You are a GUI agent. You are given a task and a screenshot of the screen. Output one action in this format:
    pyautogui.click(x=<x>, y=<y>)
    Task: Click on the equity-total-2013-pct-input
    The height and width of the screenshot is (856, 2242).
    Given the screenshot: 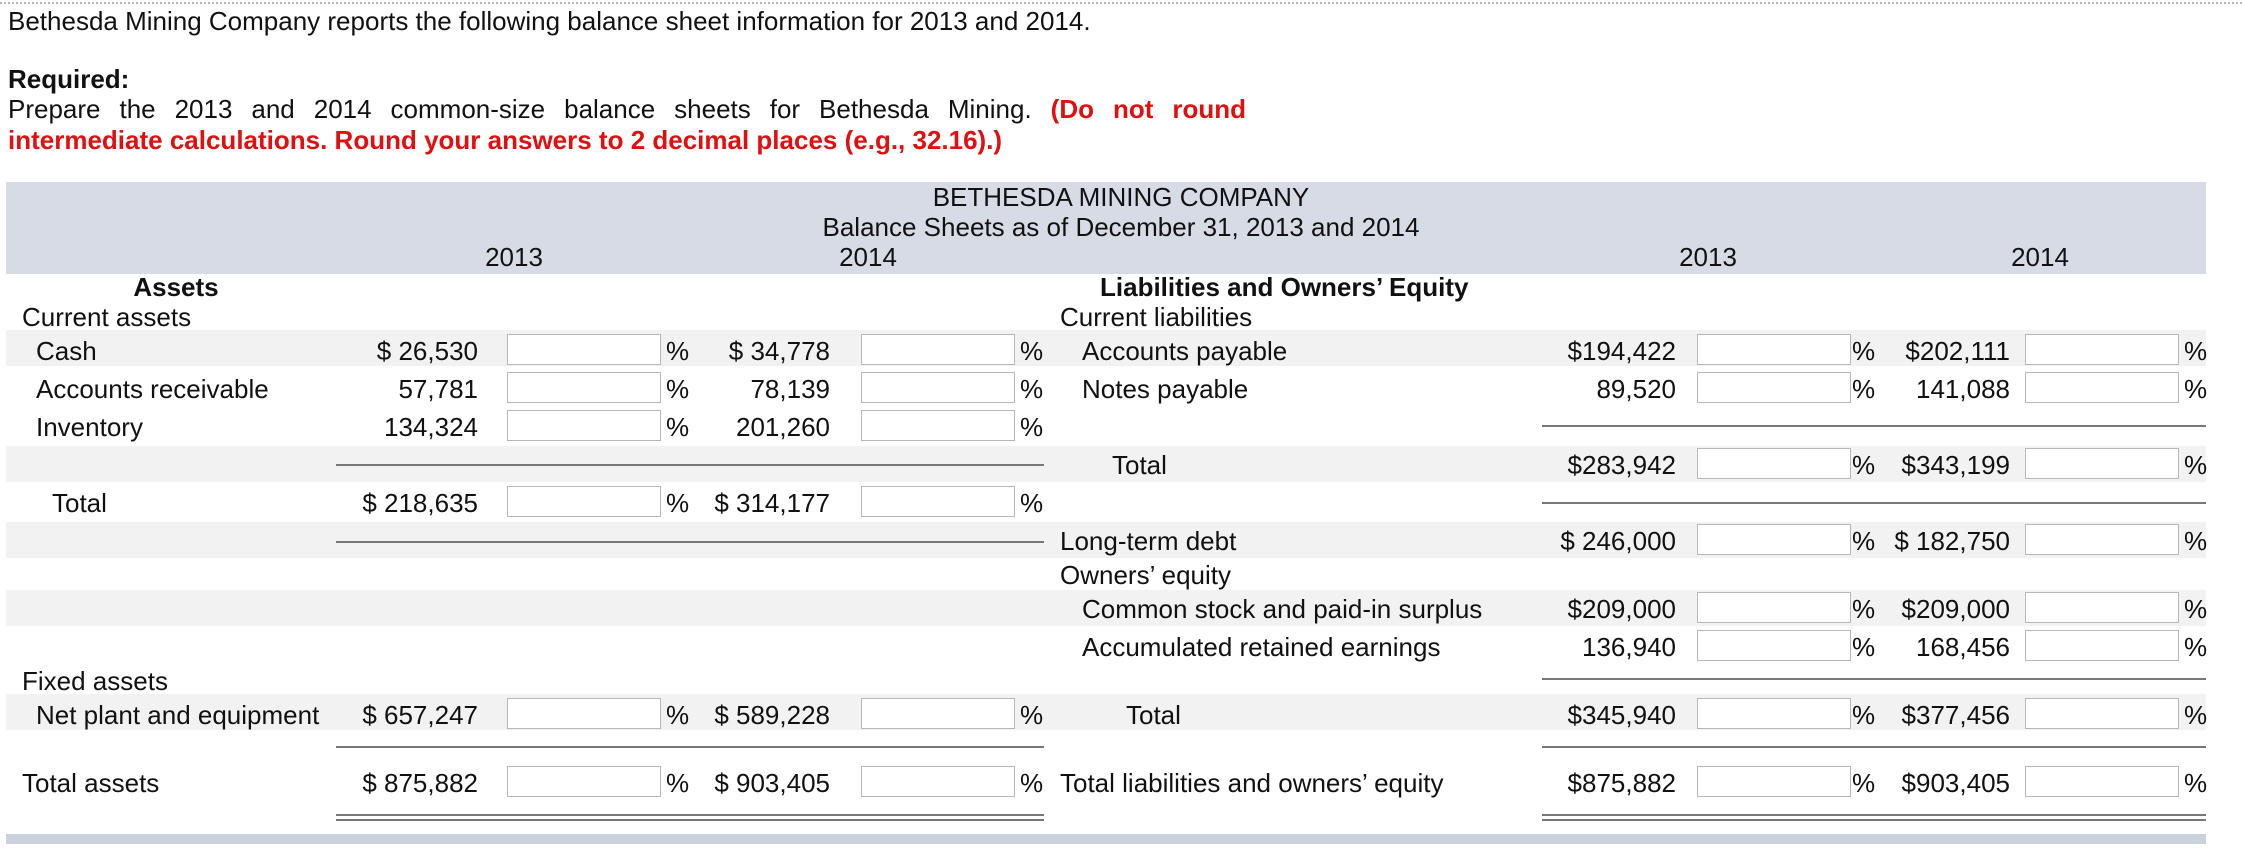 What is the action you would take?
    pyautogui.click(x=1774, y=713)
    